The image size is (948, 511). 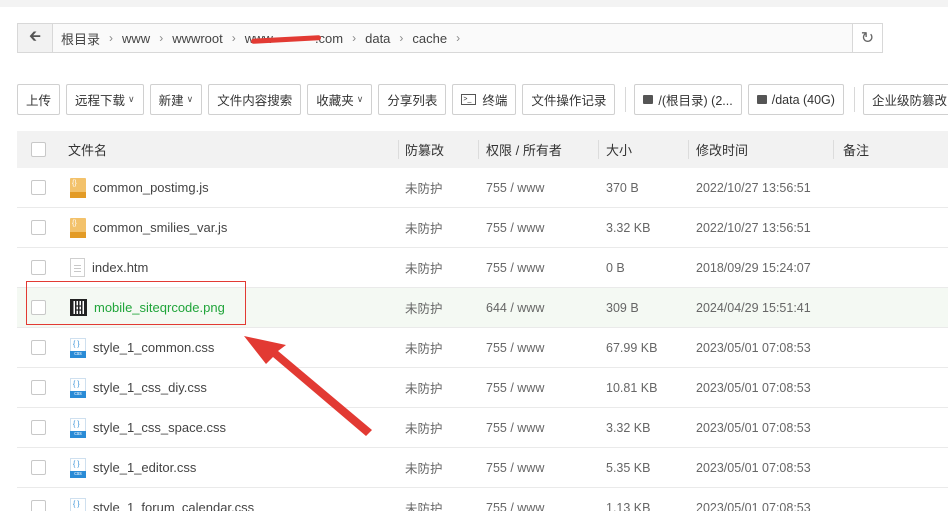 I want to click on upload-label: 上传, so click(x=39, y=101).